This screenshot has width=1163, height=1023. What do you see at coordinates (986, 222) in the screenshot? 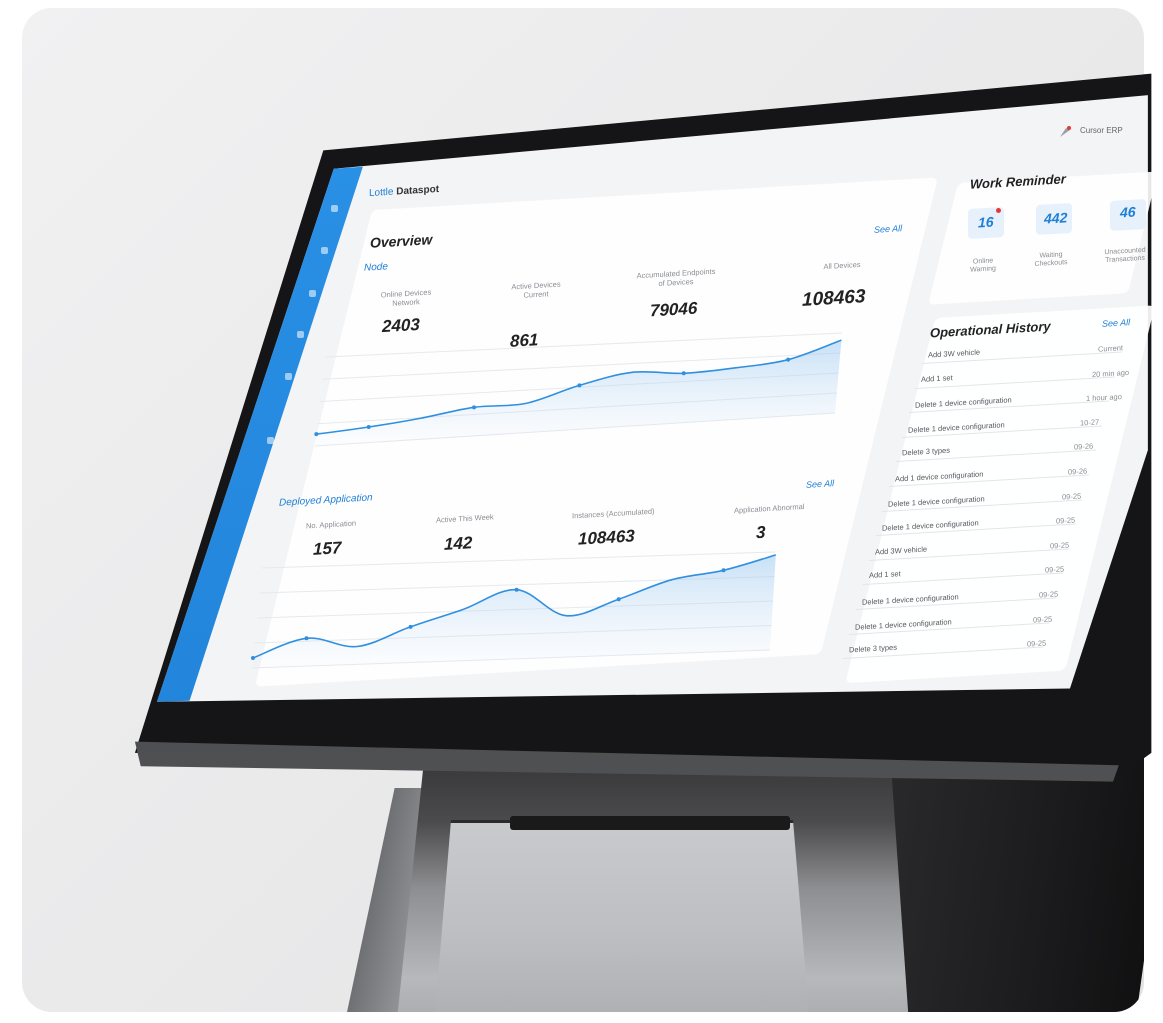
I see `reminder-value: 16` at bounding box center [986, 222].